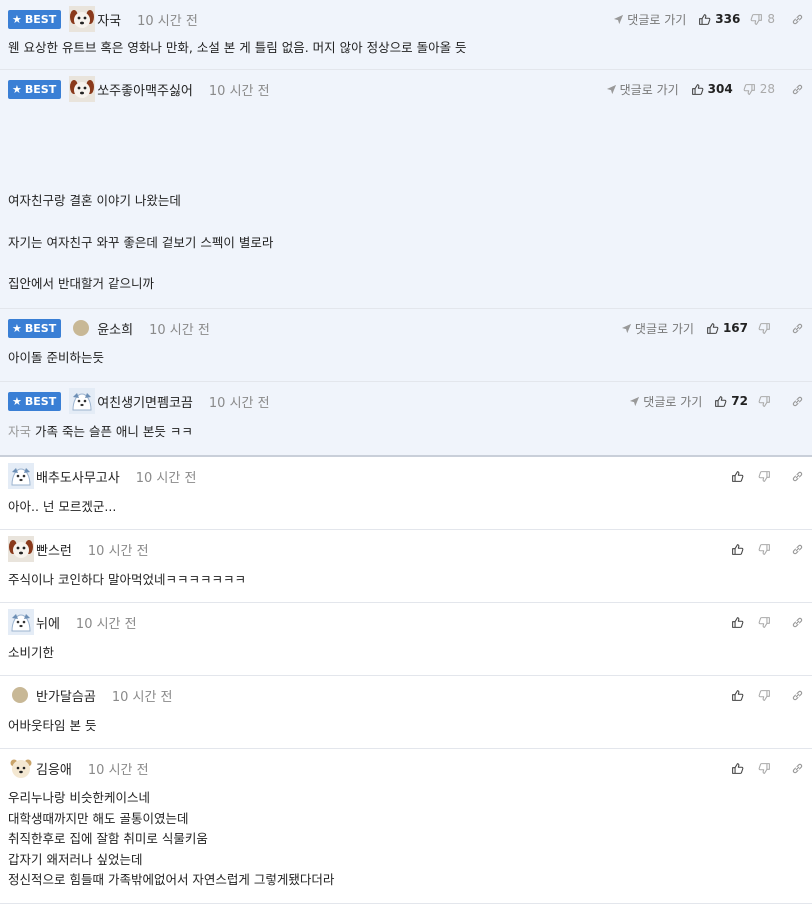 The height and width of the screenshot is (904, 812). What do you see at coordinates (719, 19) in the screenshot?
I see `upvote-button: 336` at bounding box center [719, 19].